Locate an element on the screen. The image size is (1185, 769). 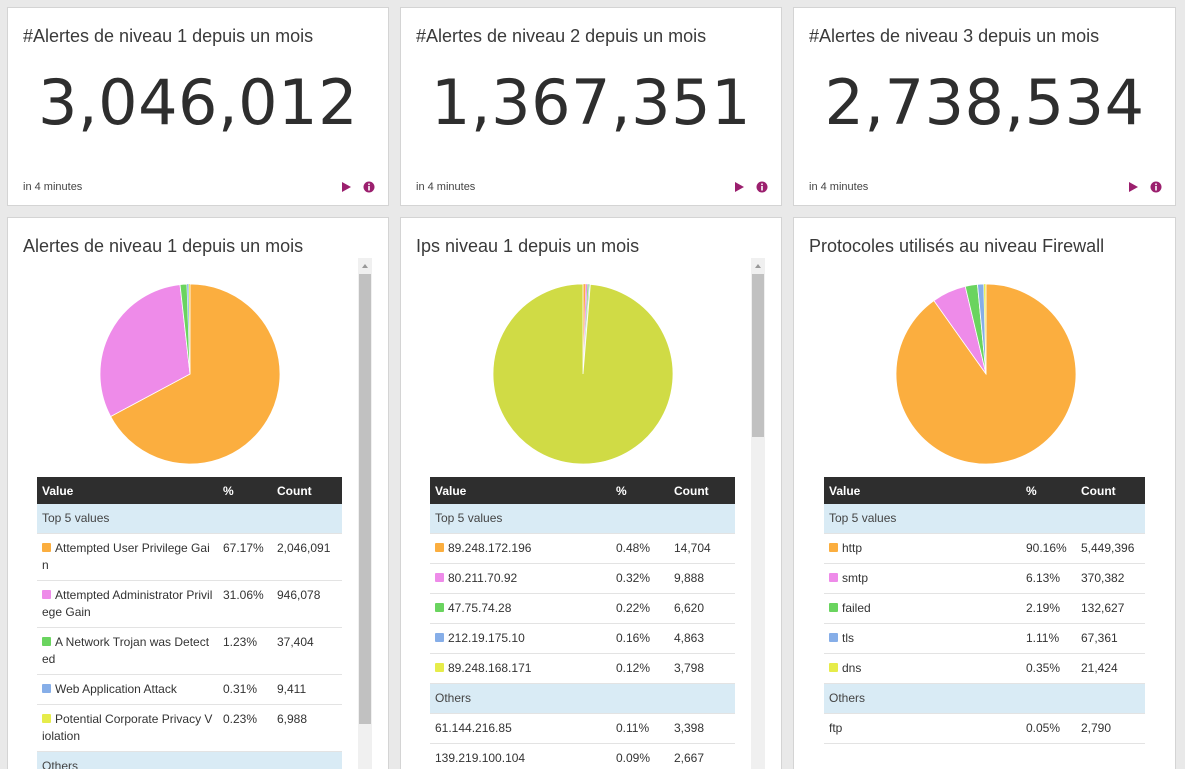
group-others: Others is located at coordinates (189, 760).